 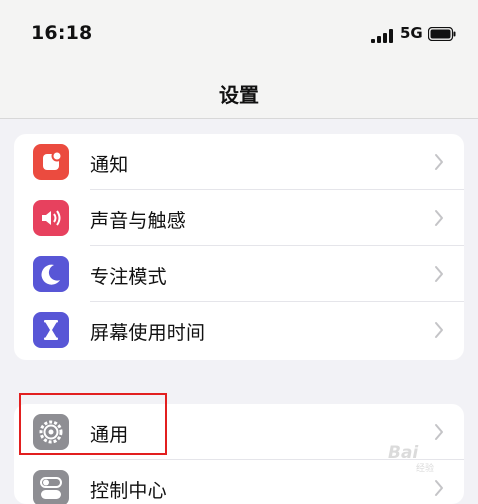 What do you see at coordinates (93, 424) in the screenshot?
I see `highlight-frame` at bounding box center [93, 424].